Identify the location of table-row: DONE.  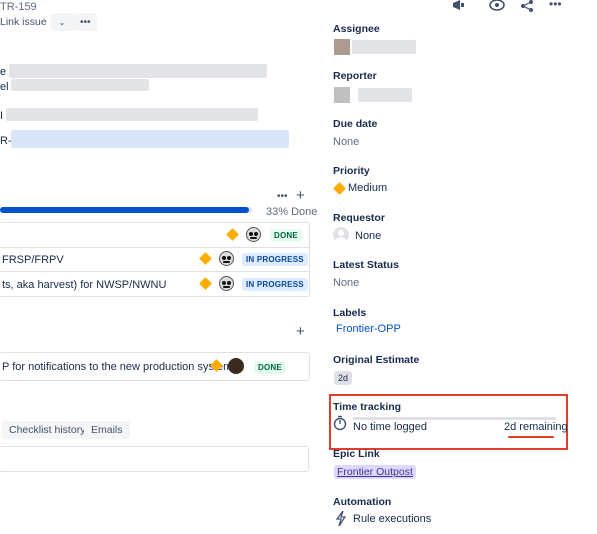
(155, 235).